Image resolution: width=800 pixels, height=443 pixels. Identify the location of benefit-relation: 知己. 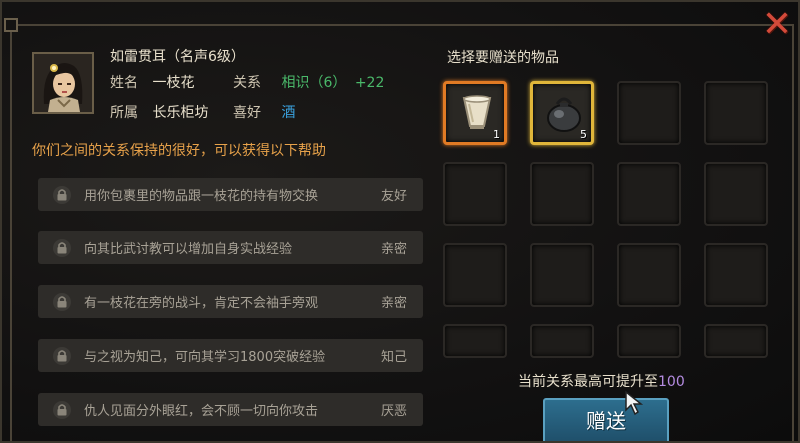
(393, 357).